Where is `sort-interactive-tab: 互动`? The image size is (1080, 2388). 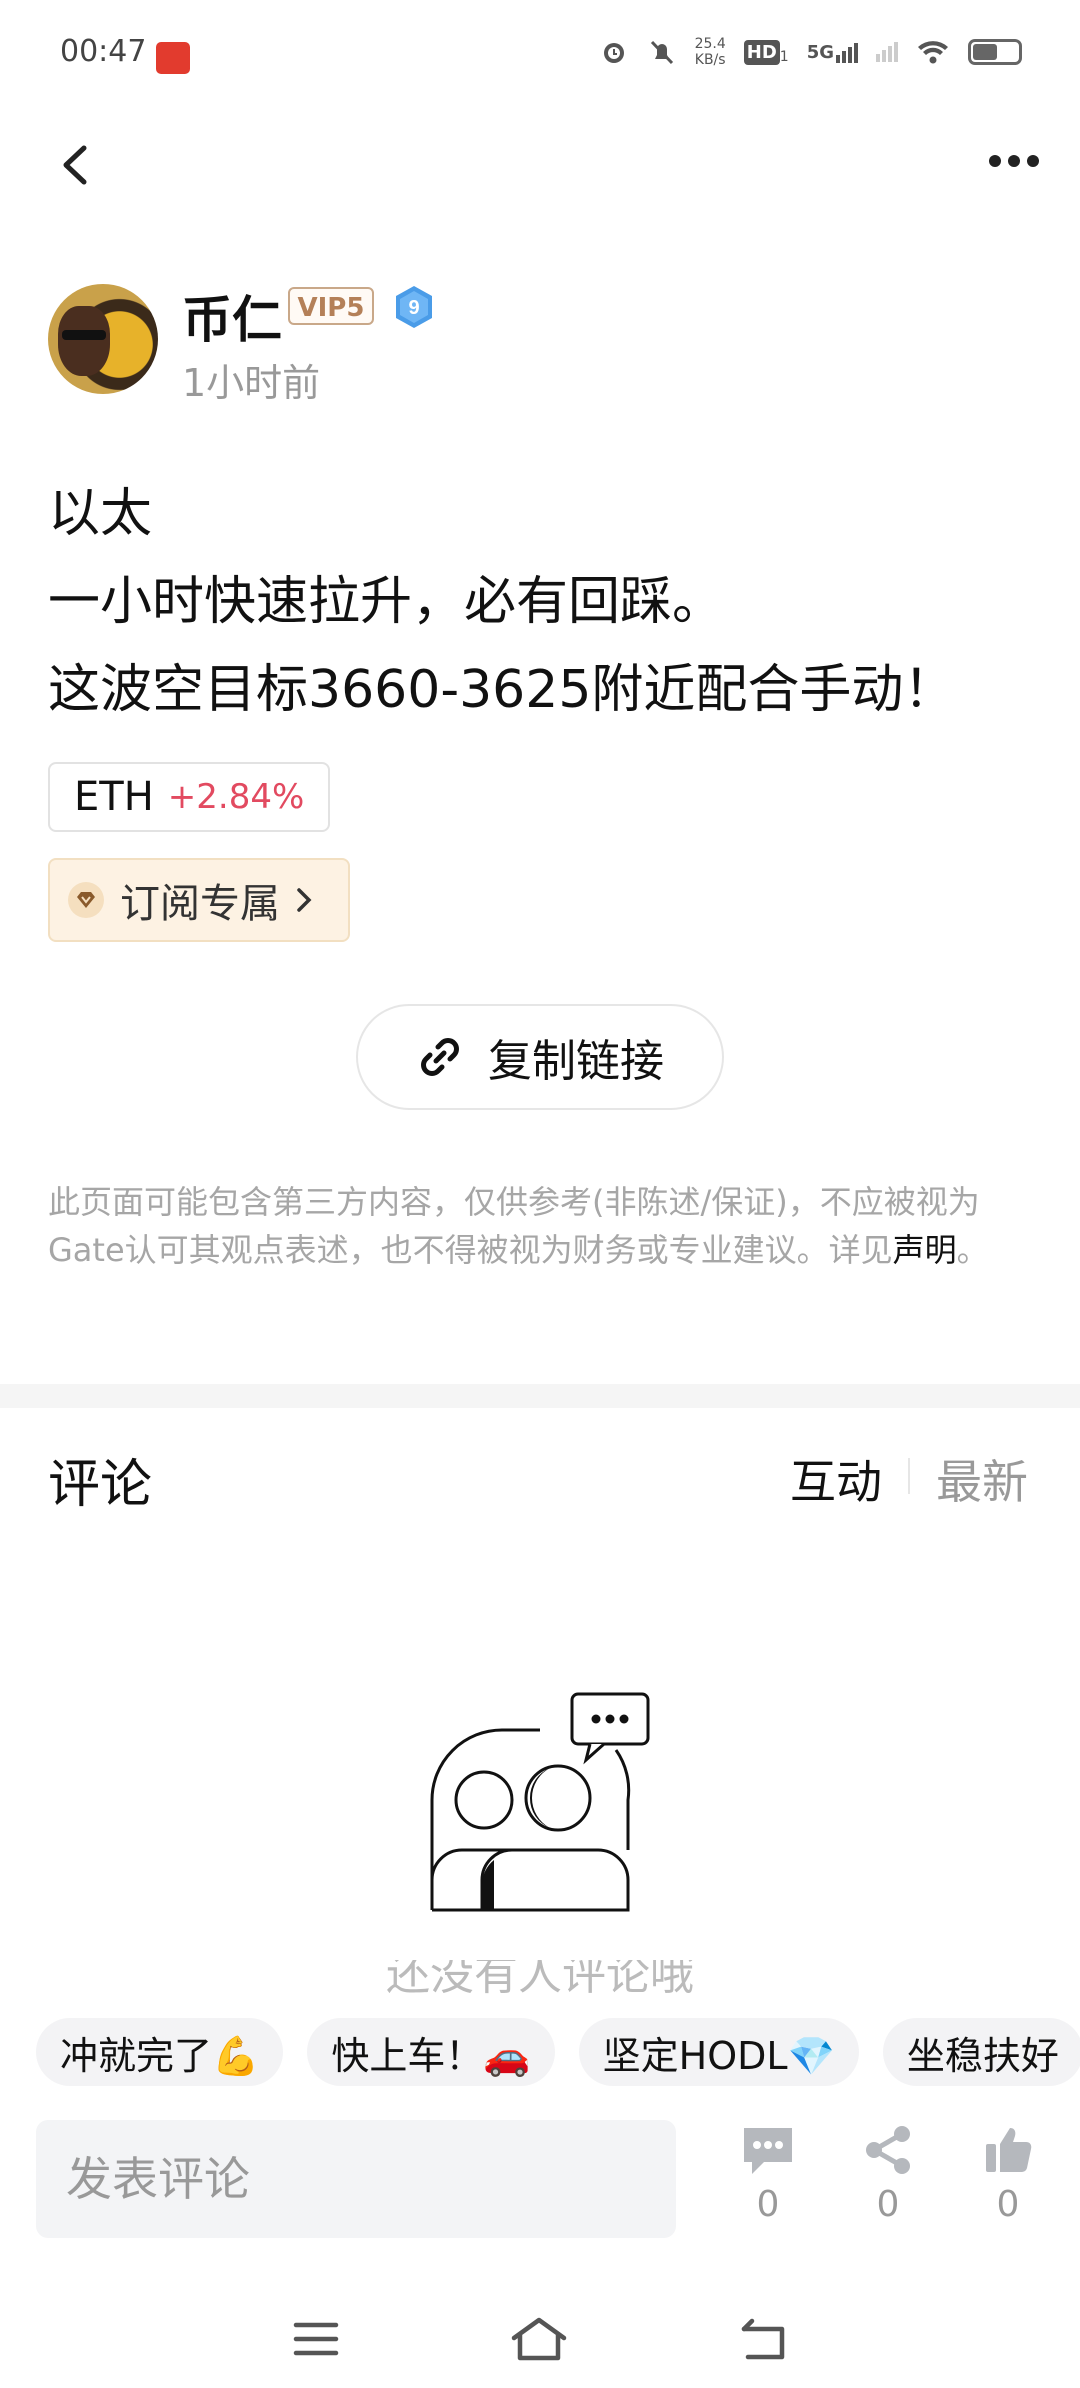
sort-interactive-tab: 互动 is located at coordinates (836, 1479).